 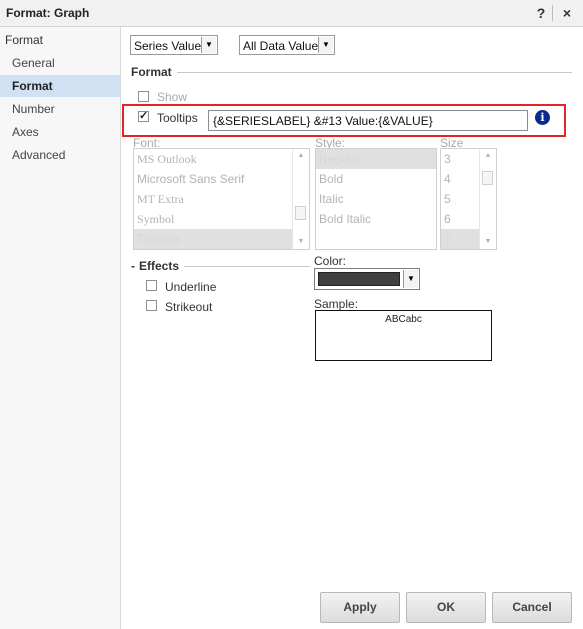 What do you see at coordinates (172, 97) in the screenshot?
I see `show-label: Show` at bounding box center [172, 97].